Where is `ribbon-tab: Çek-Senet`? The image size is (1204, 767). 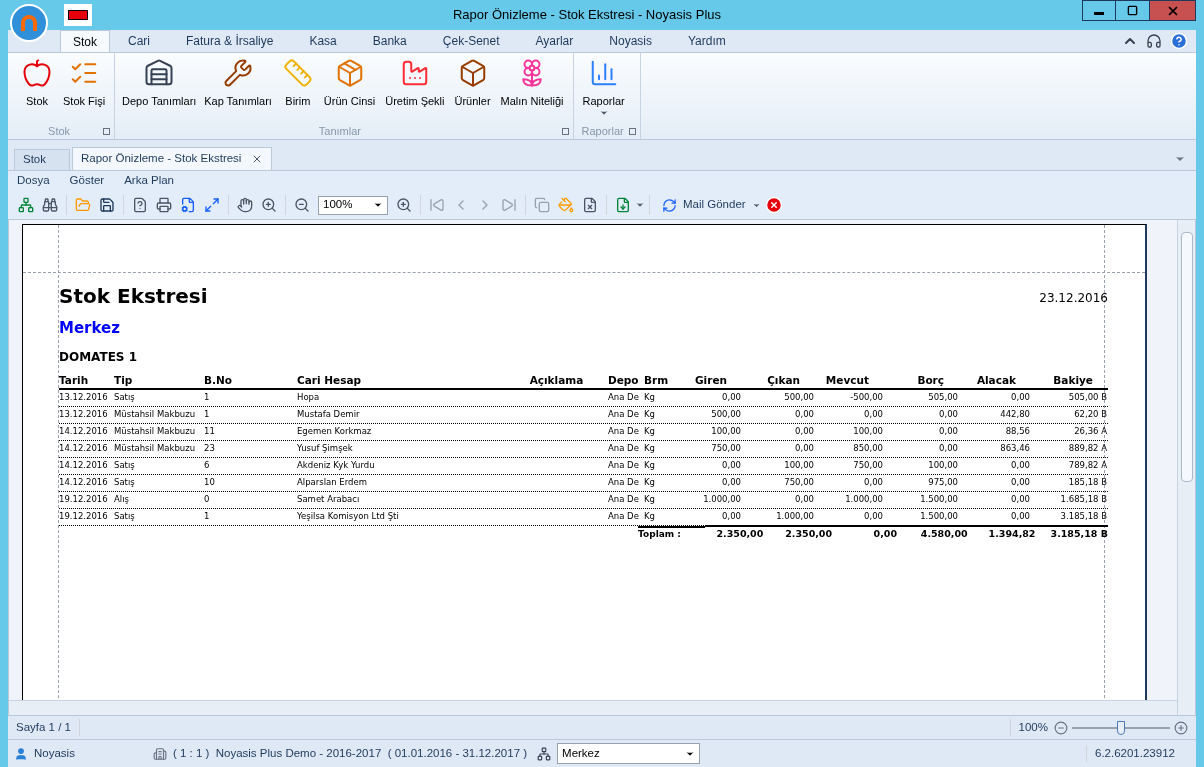
ribbon-tab: Çek-Senet is located at coordinates (471, 41).